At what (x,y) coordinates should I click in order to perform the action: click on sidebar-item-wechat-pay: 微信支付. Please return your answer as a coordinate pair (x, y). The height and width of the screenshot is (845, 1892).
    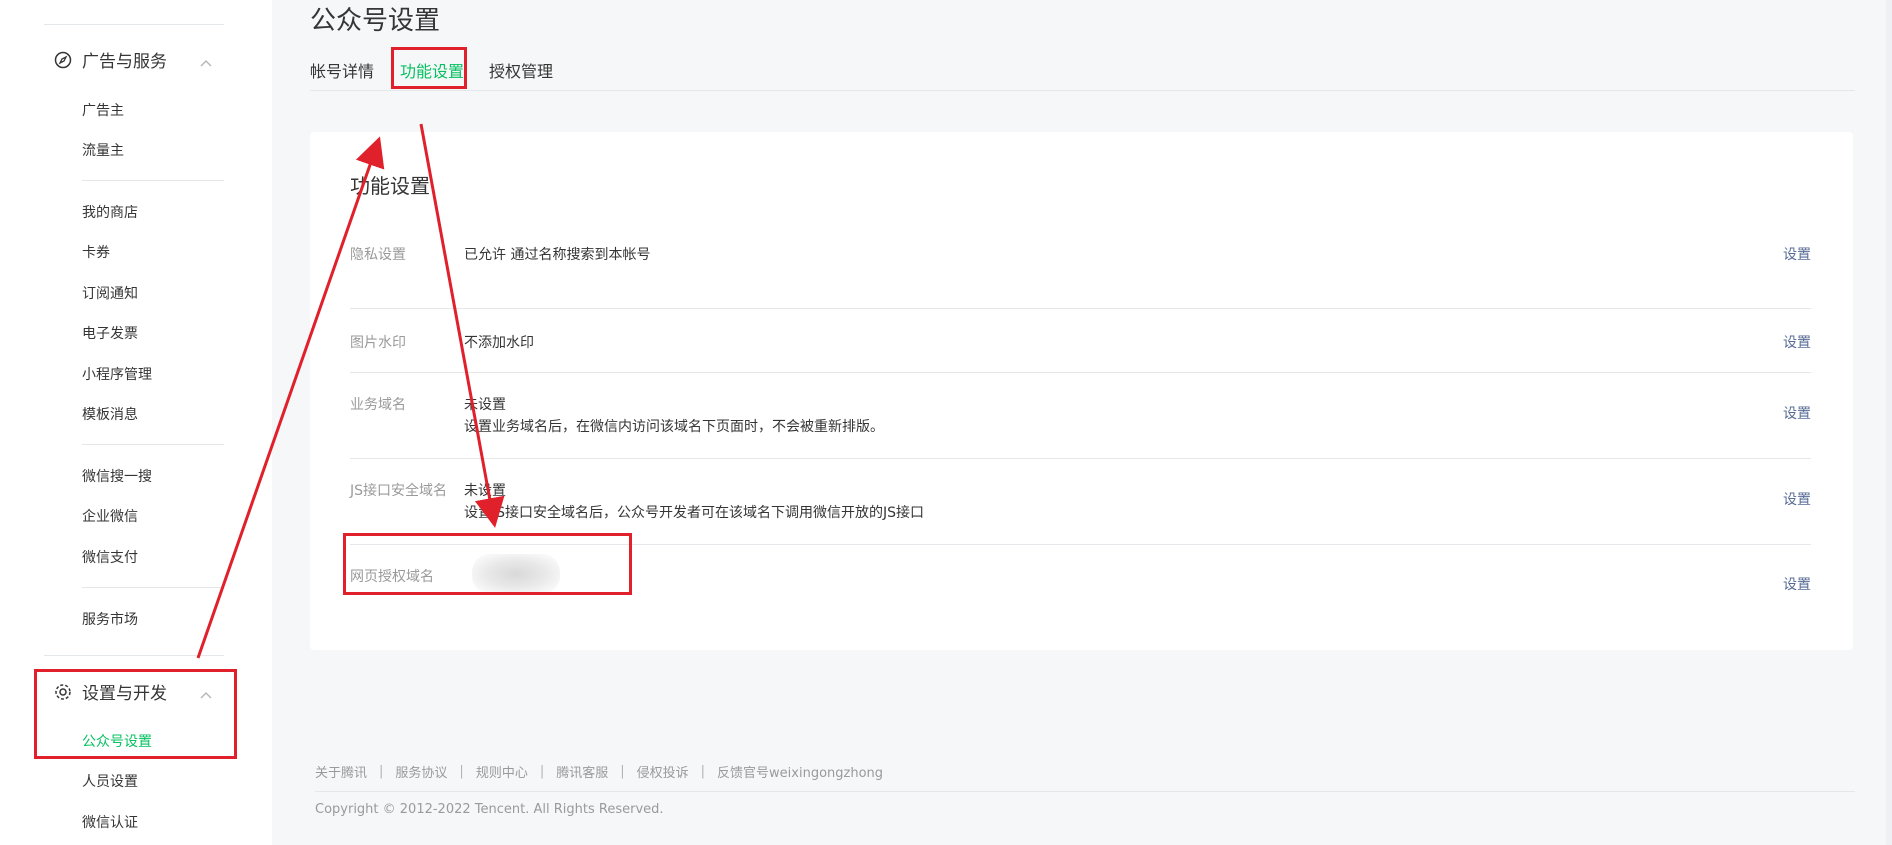
    Looking at the image, I should click on (110, 557).